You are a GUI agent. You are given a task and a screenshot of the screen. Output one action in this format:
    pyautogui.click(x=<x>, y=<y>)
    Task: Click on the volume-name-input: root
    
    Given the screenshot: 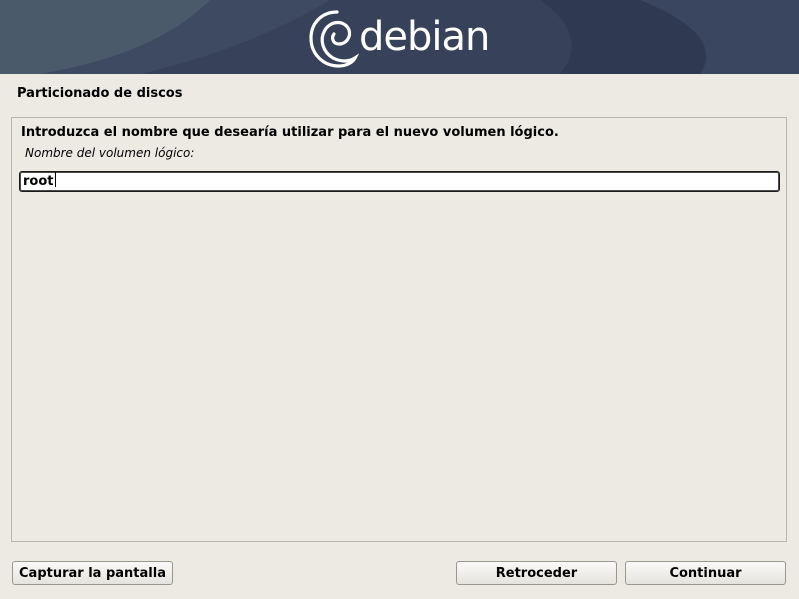 What is the action you would take?
    pyautogui.click(x=399, y=181)
    